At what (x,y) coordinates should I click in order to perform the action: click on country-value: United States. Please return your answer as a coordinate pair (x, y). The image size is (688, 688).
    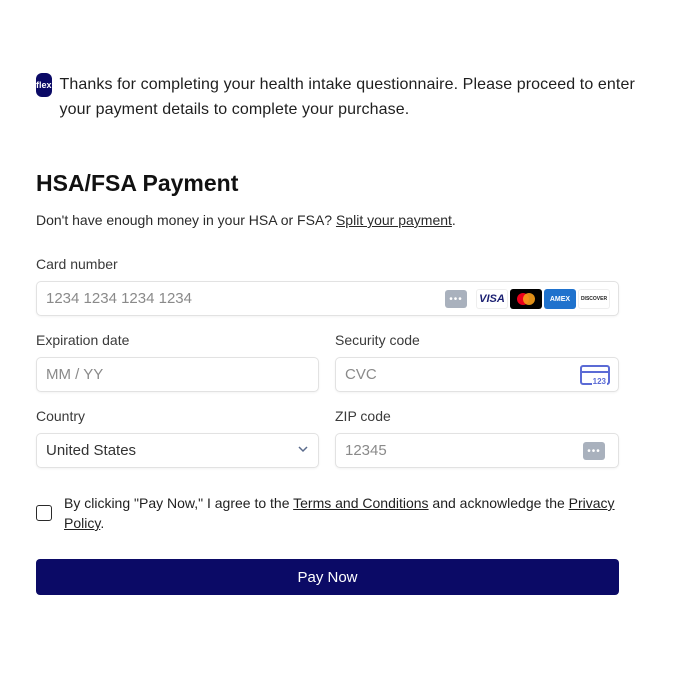
    Looking at the image, I should click on (91, 450).